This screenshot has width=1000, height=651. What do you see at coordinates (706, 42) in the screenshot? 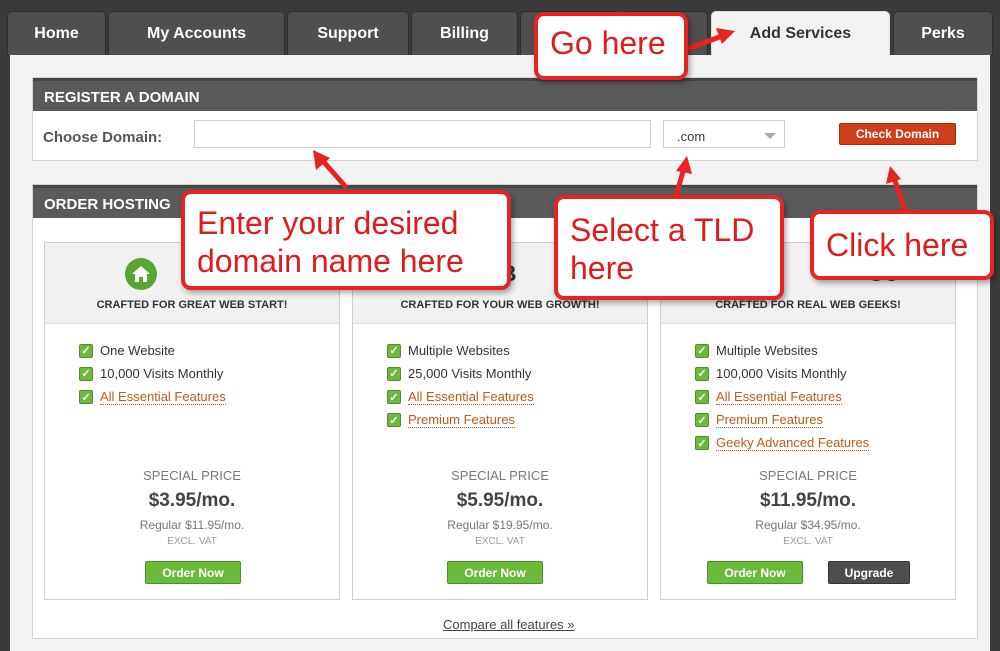
I see `arrow-to-add-services` at bounding box center [706, 42].